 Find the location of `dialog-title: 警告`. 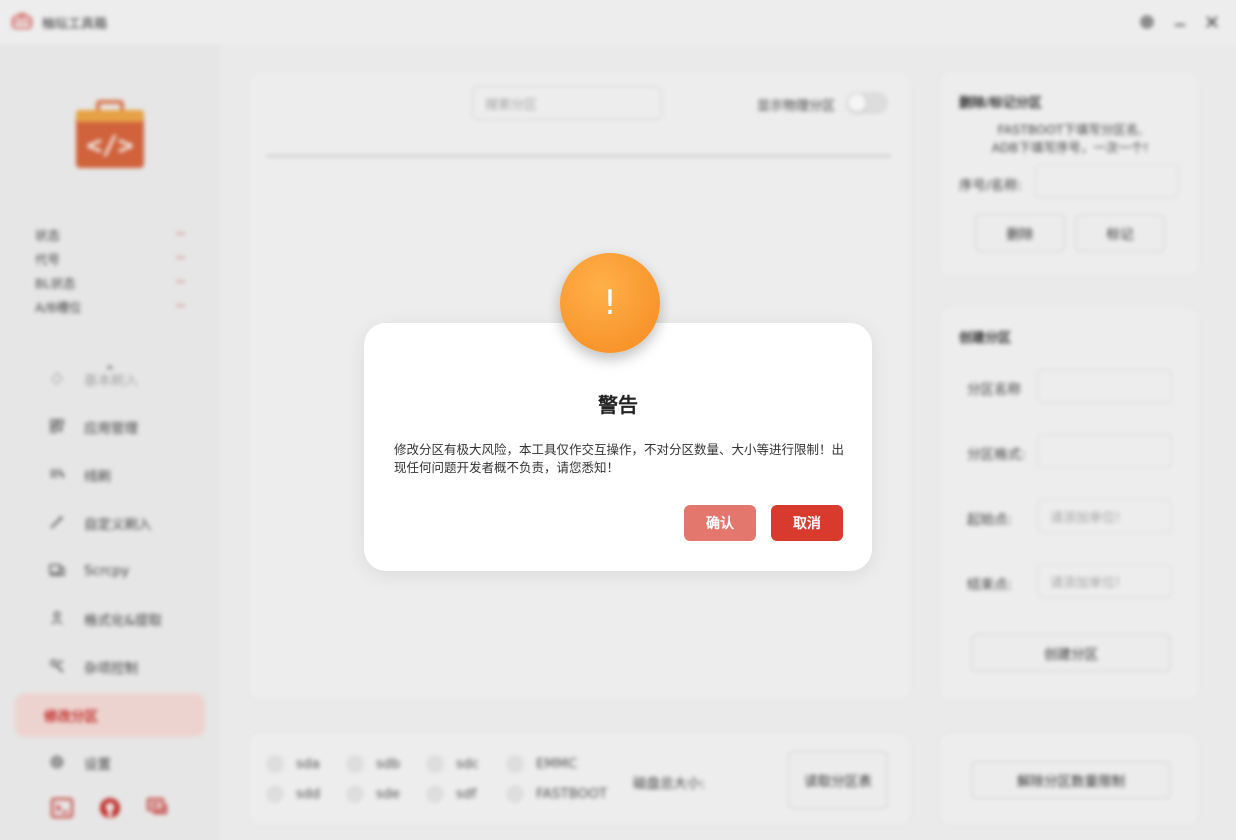

dialog-title: 警告 is located at coordinates (618, 405).